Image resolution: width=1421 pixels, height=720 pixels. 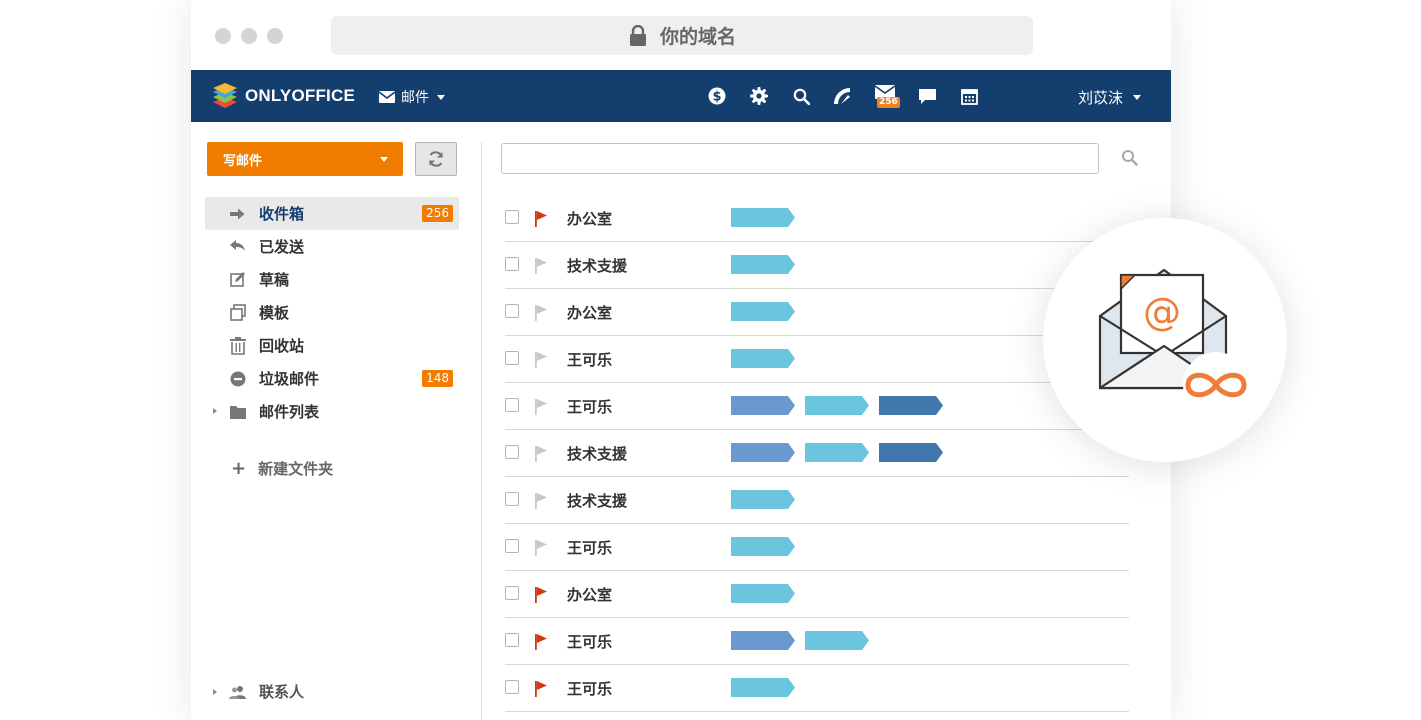 What do you see at coordinates (332, 345) in the screenshot?
I see `folder-trash: 回收站` at bounding box center [332, 345].